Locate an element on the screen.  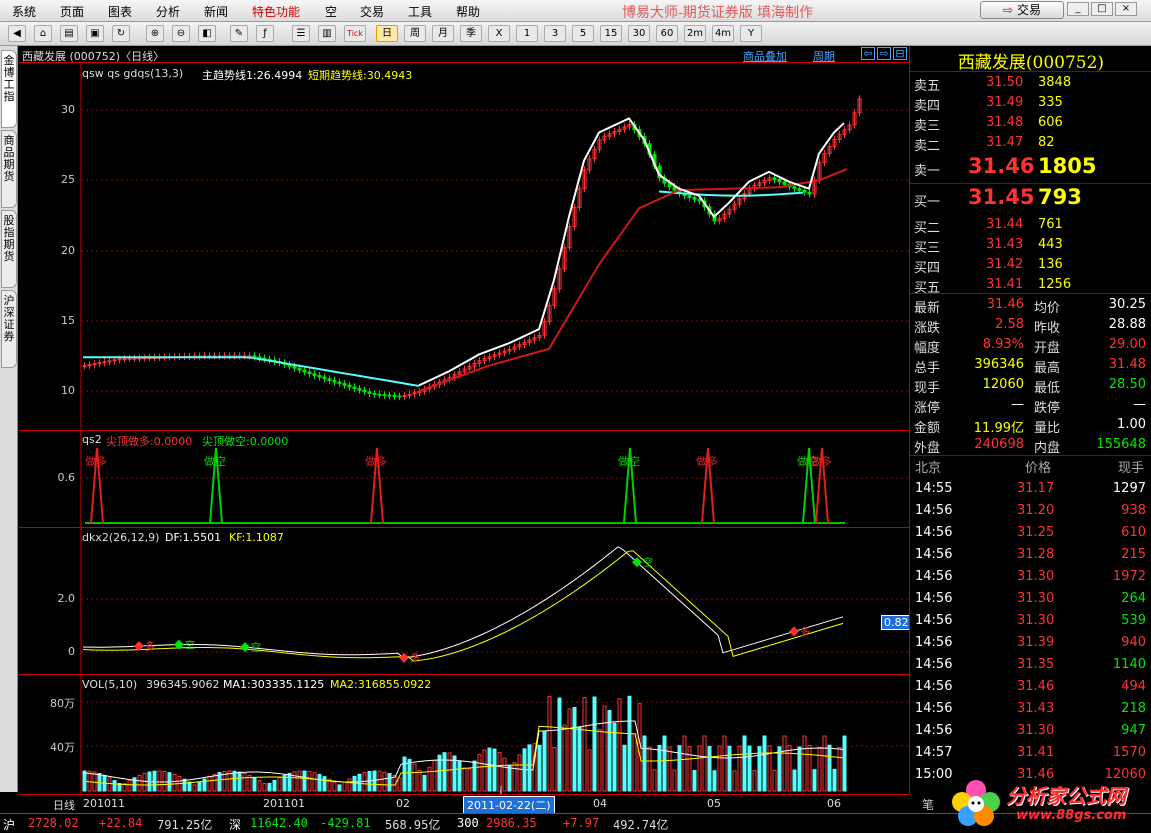
bid-volume: 761 is located at coordinates (1050, 224).